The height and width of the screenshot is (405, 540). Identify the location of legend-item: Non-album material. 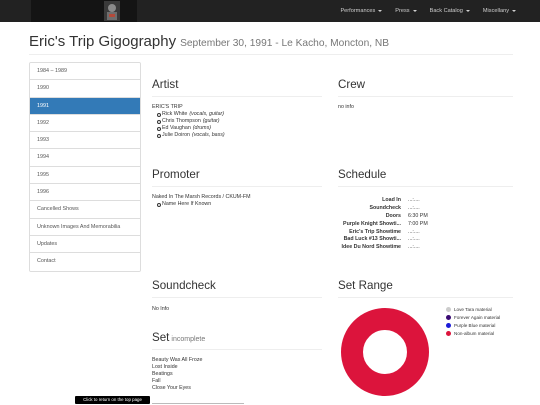
(476, 333).